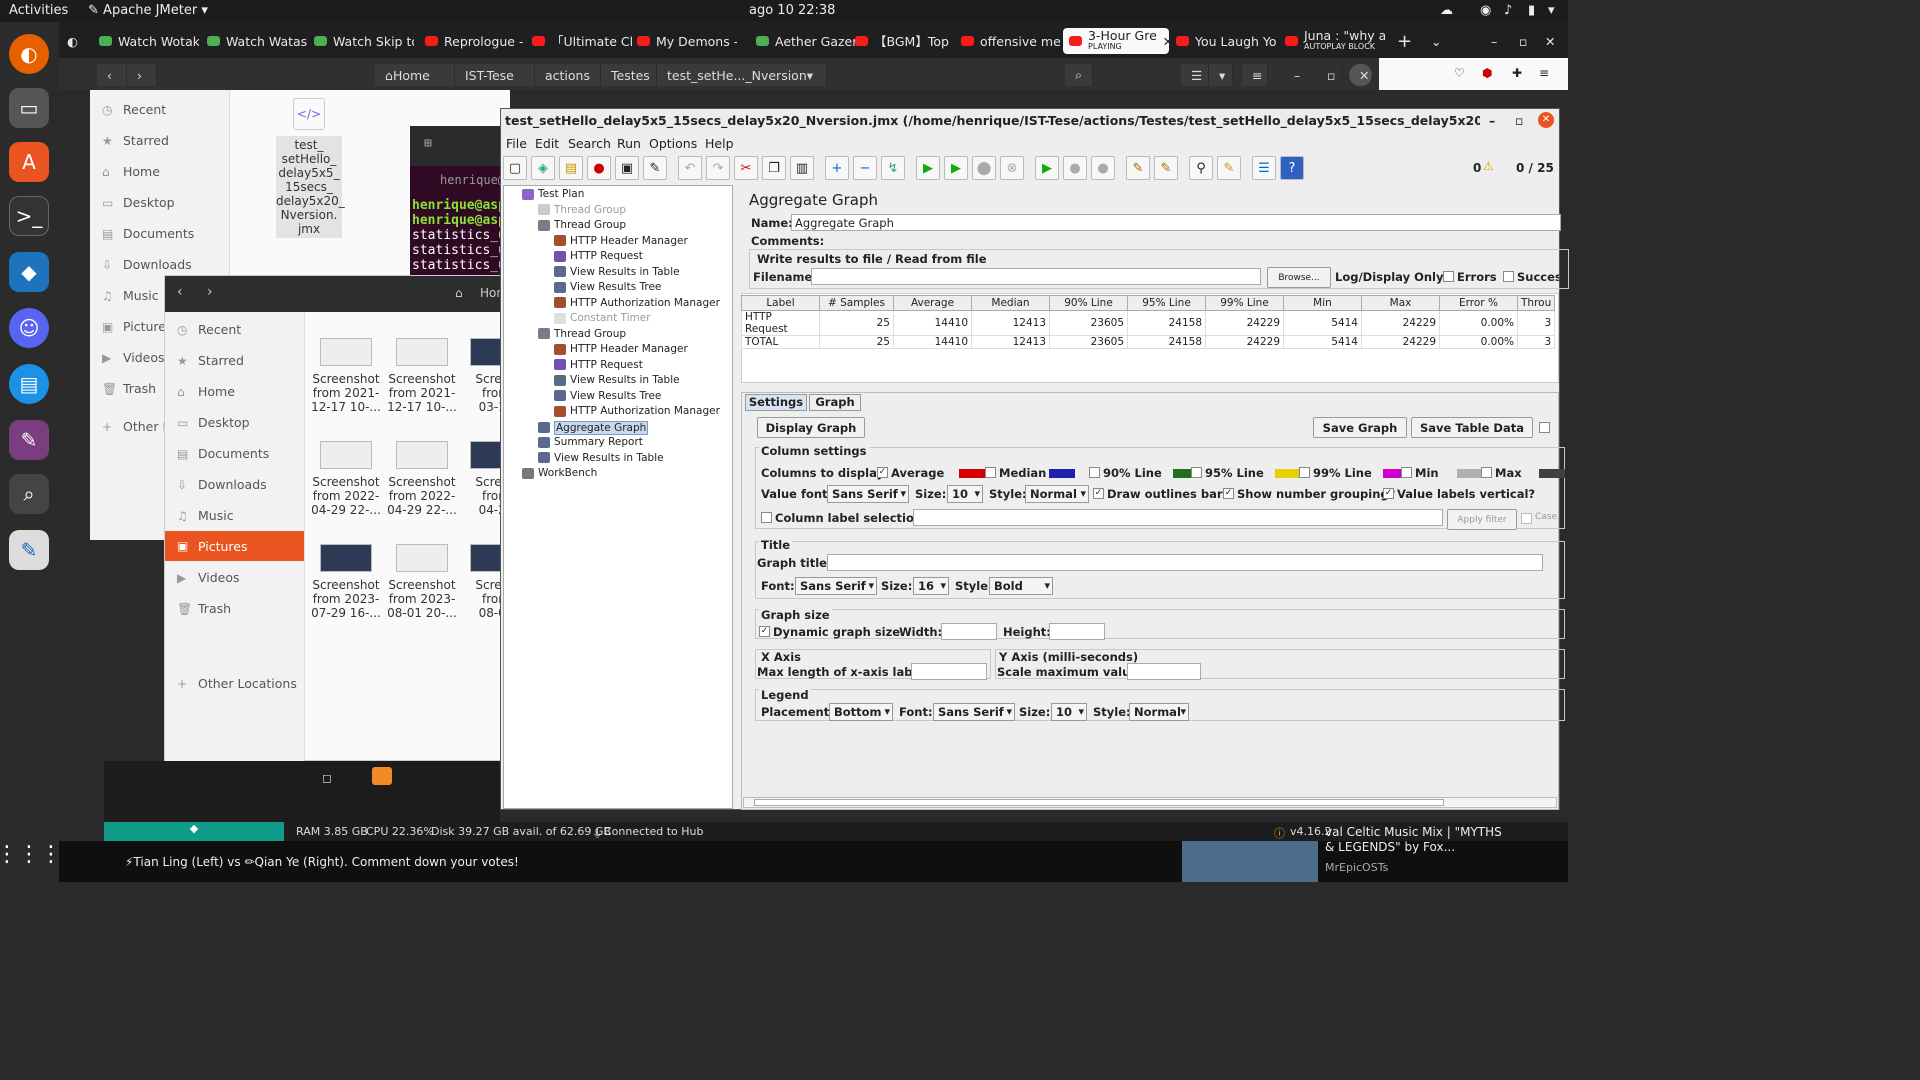 The image size is (1920, 1080). I want to click on firefox-icon: ◐, so click(29, 54).